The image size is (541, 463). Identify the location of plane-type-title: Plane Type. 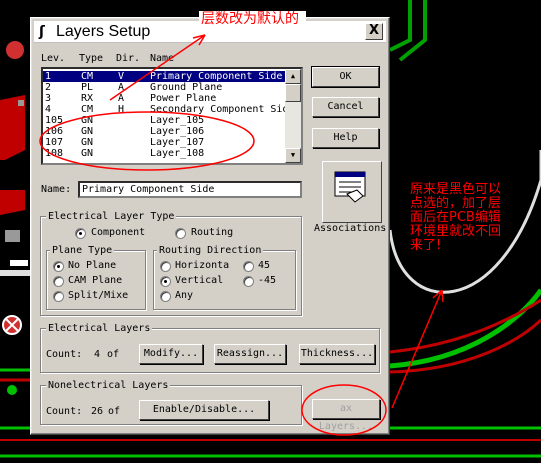
(82, 250).